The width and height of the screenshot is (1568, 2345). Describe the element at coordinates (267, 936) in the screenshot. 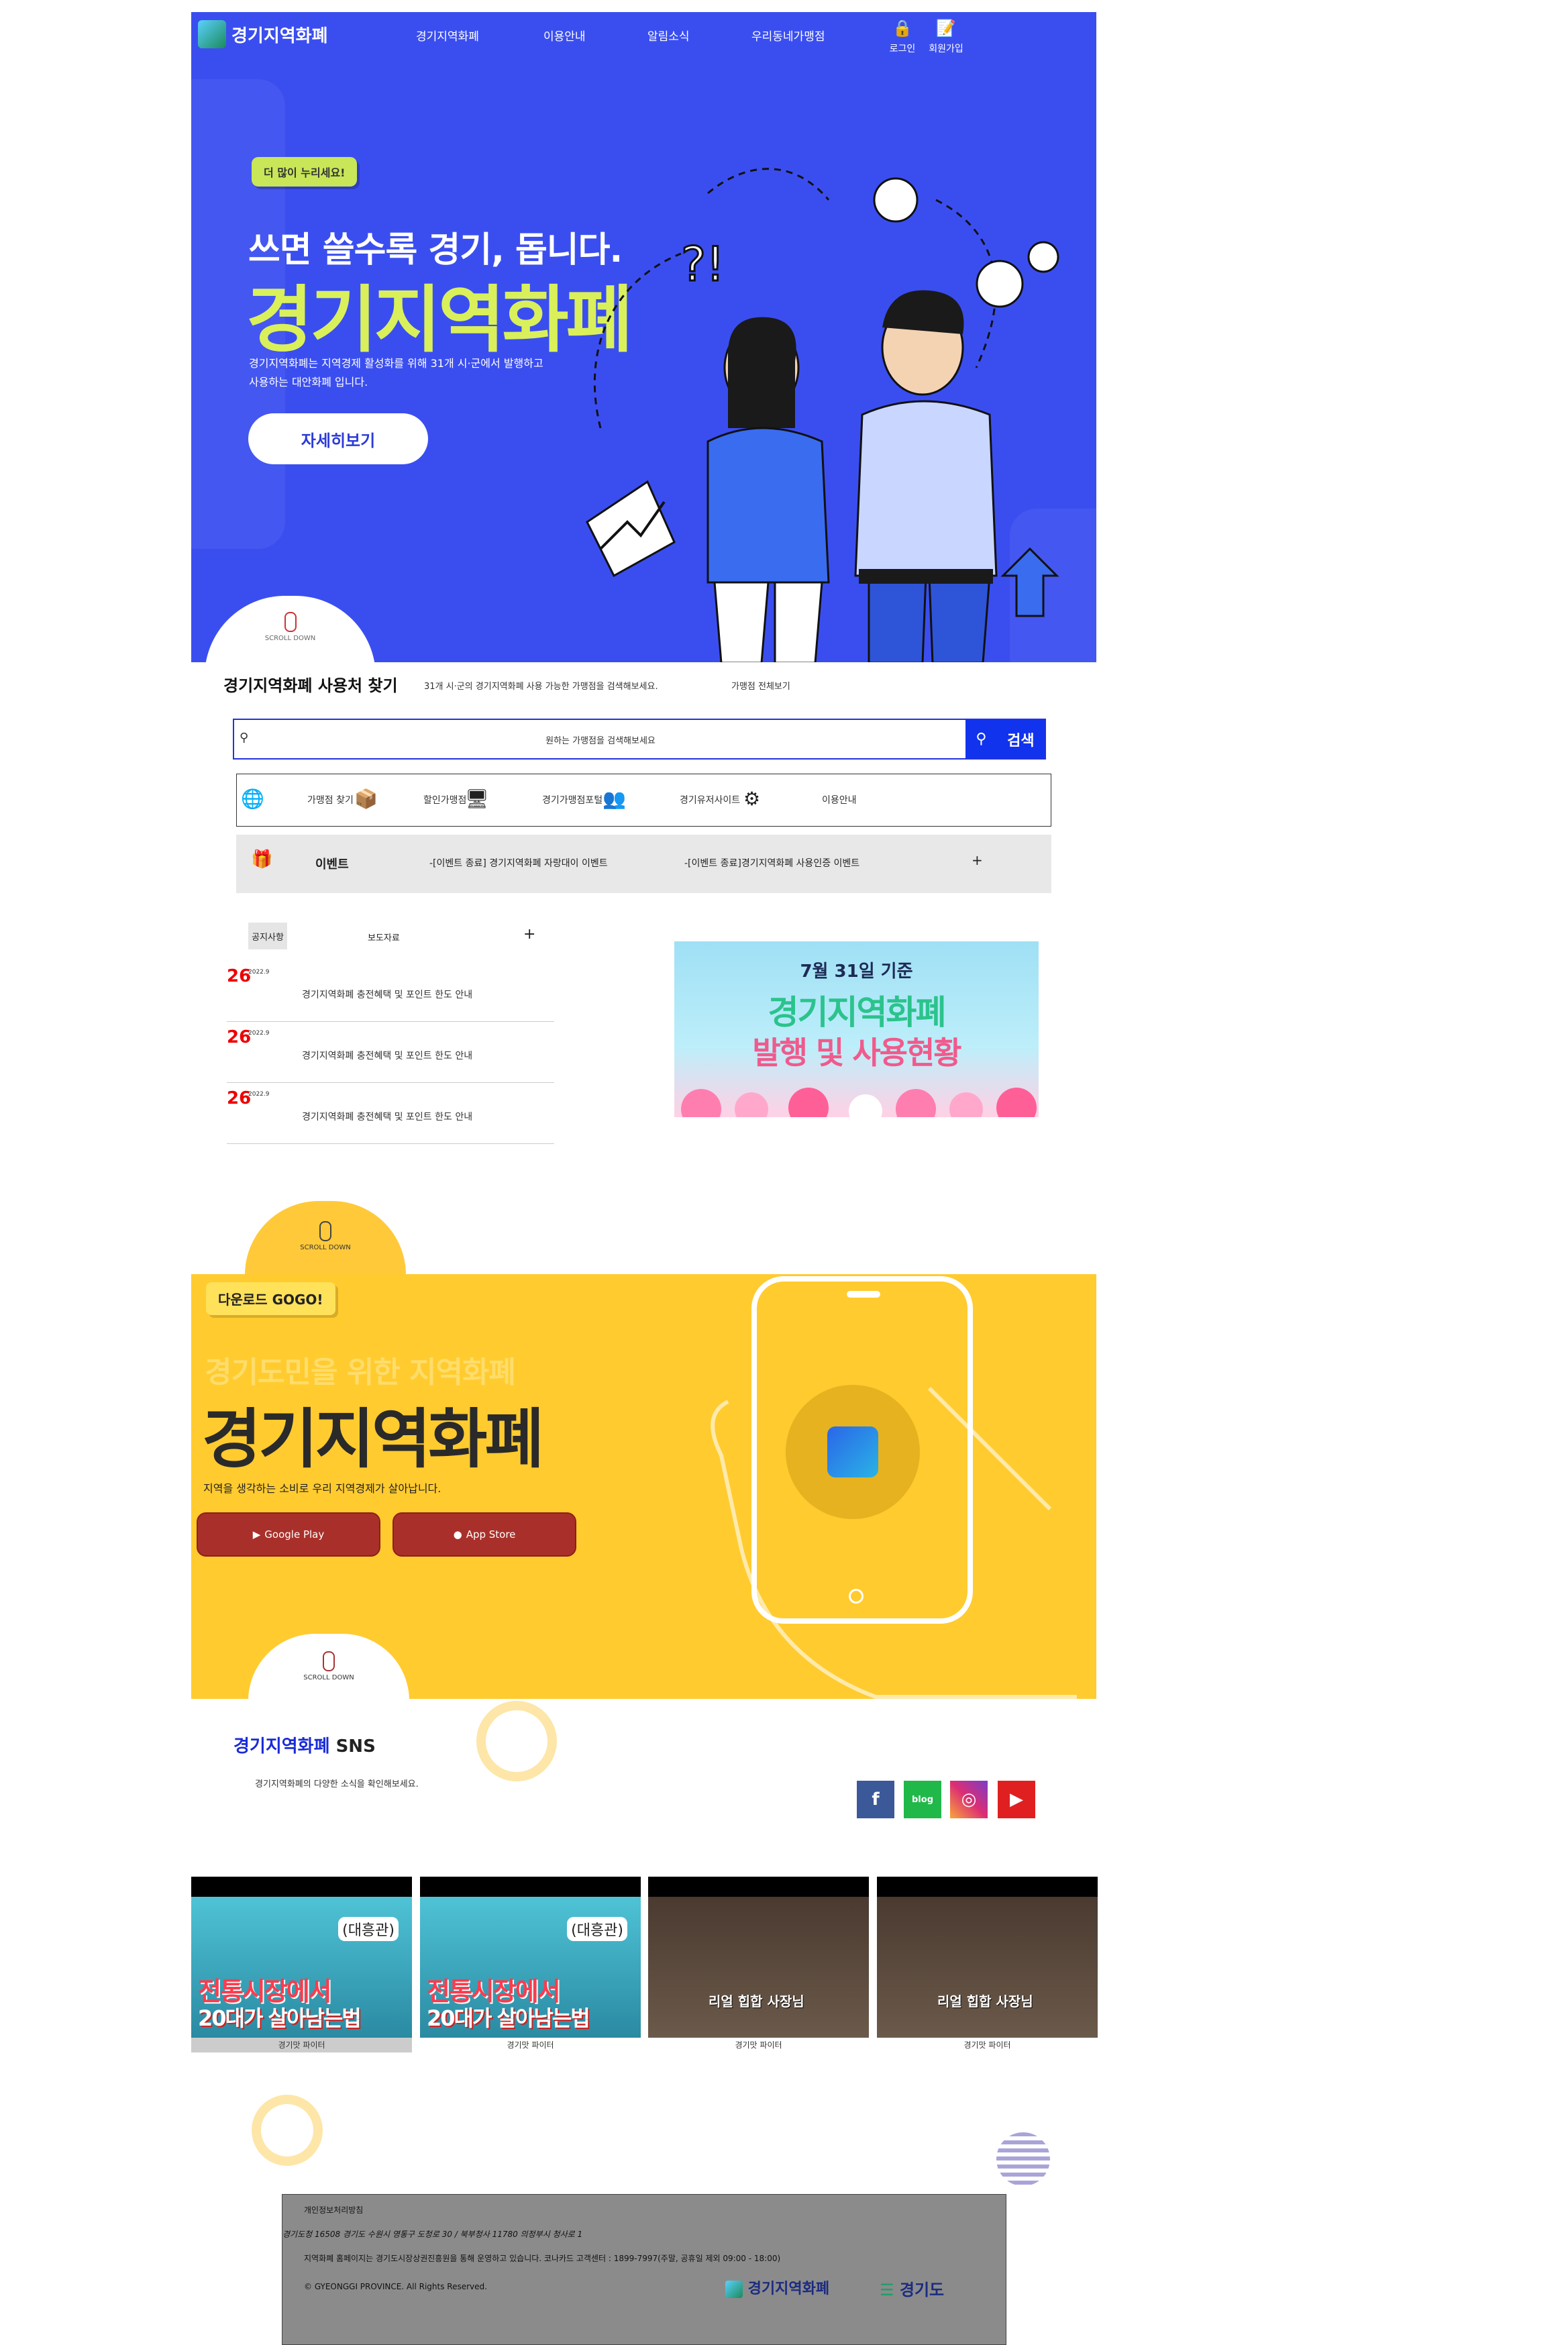

I see `tab-notice: 공지사항` at that location.